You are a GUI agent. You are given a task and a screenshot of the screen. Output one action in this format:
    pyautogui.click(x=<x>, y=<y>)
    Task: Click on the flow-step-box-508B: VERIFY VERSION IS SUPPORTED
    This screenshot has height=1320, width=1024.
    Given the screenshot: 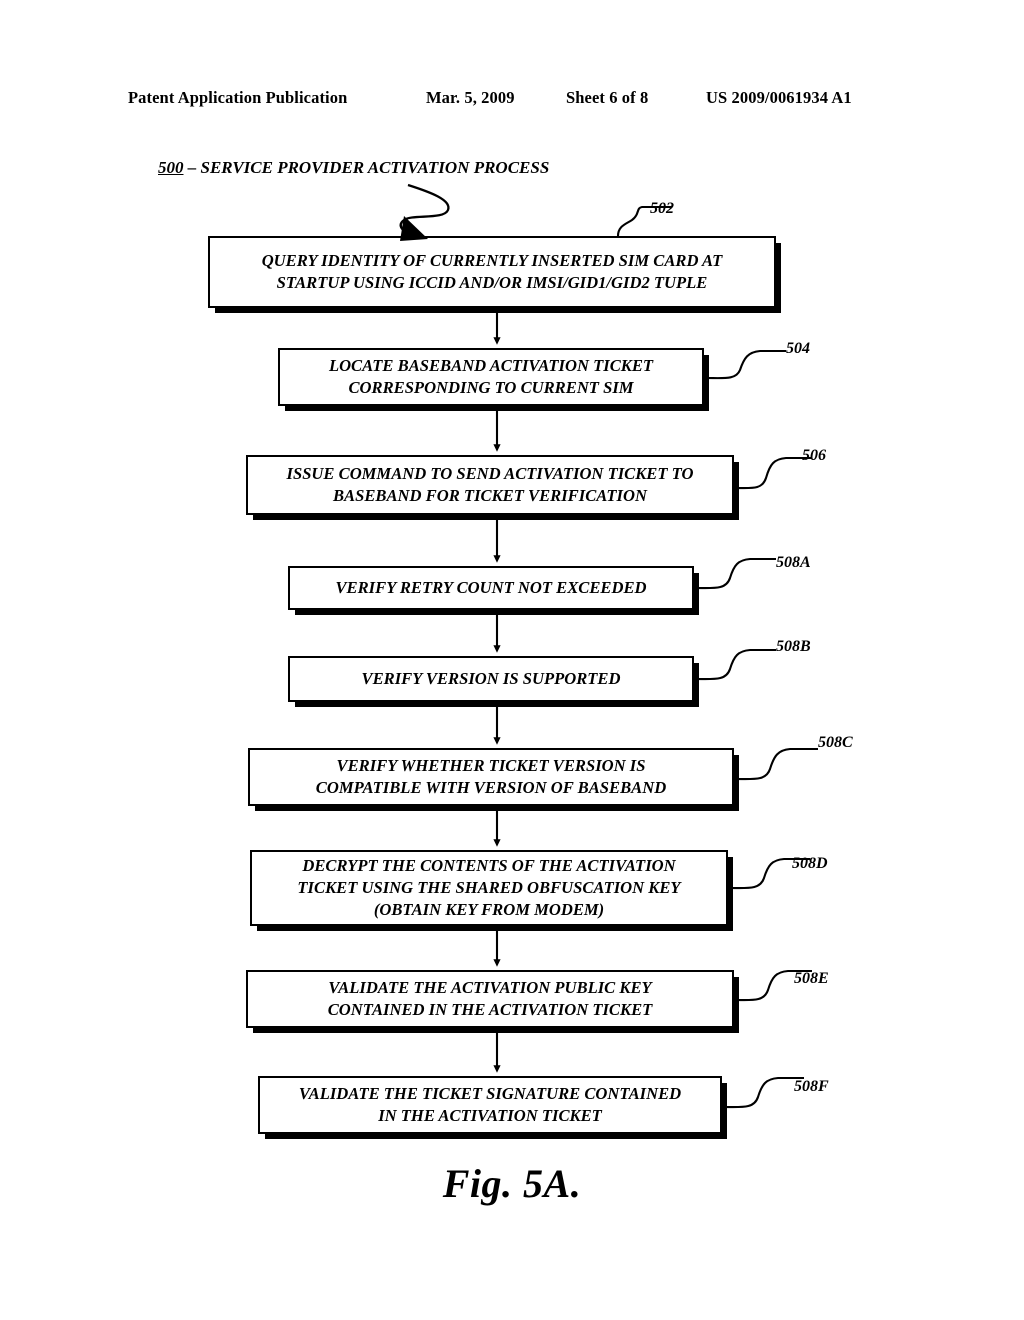 What is the action you would take?
    pyautogui.click(x=491, y=679)
    